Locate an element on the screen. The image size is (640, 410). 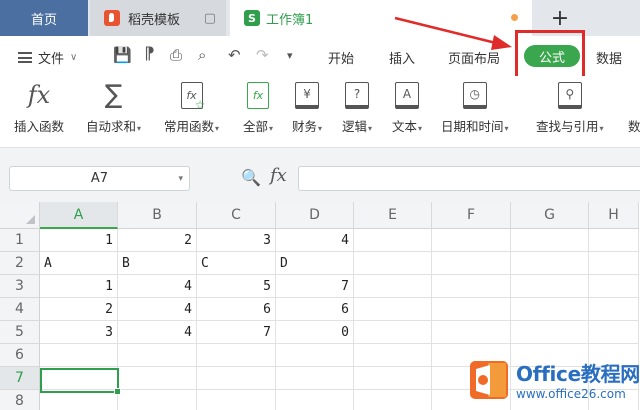
cell-g2 is located at coordinates (550, 263).